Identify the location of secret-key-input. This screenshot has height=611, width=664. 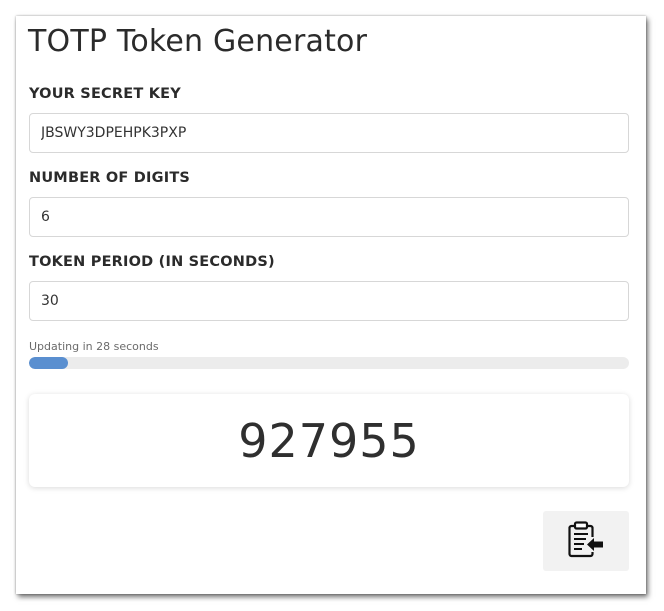
(329, 133).